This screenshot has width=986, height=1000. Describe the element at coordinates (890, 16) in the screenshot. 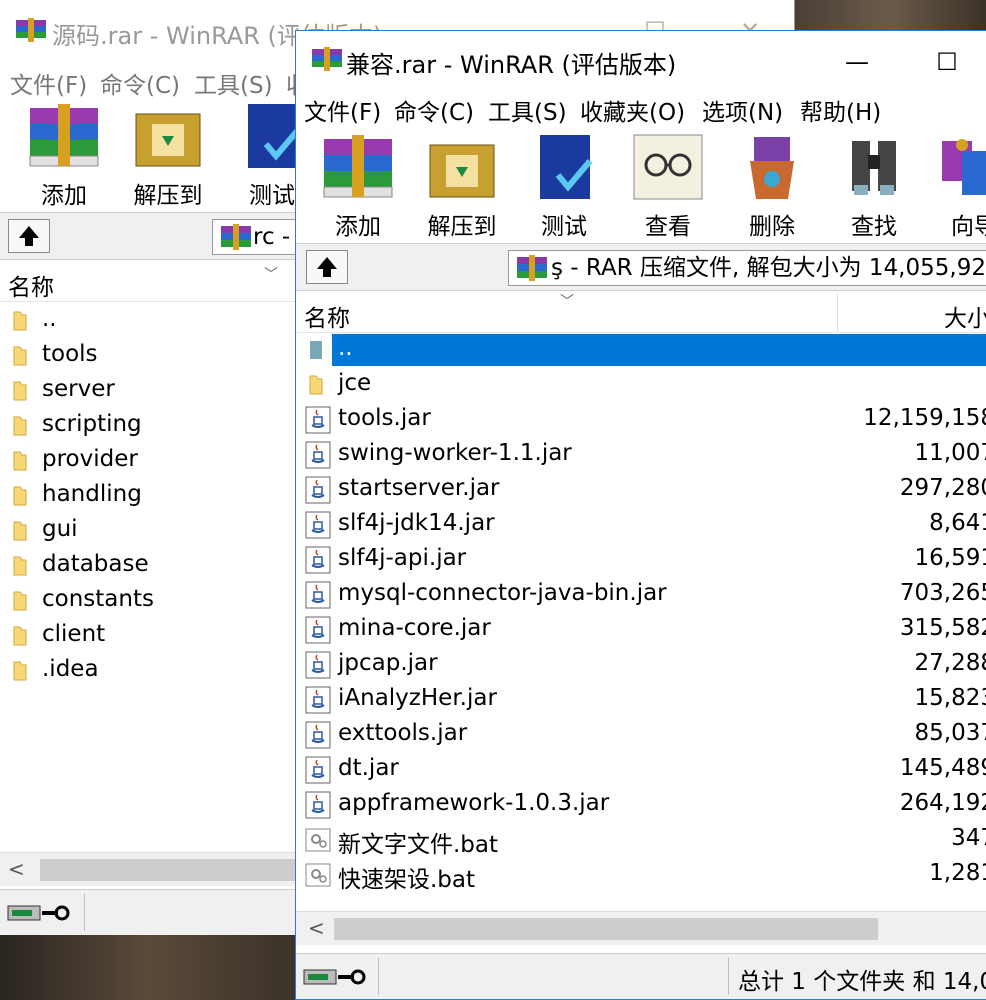

I see `desktop-background` at that location.